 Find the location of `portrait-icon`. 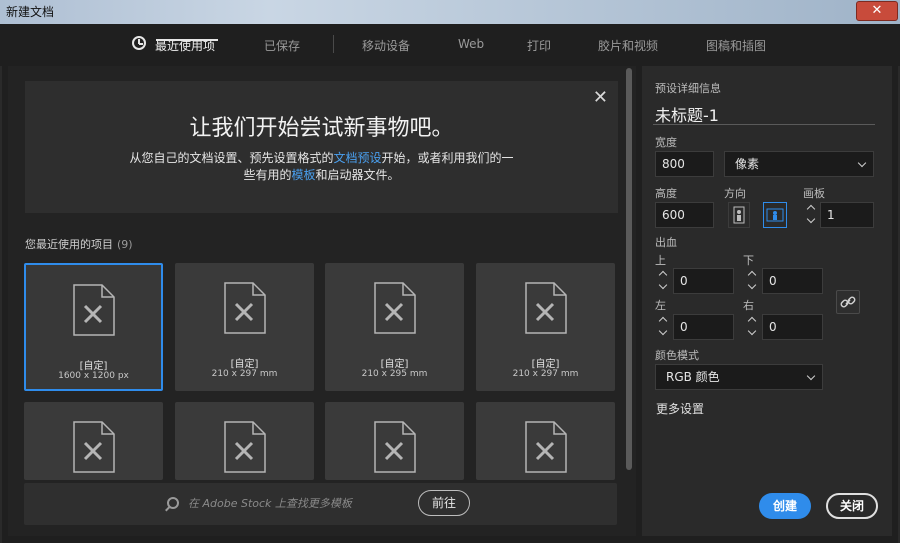

portrait-icon is located at coordinates (739, 215).